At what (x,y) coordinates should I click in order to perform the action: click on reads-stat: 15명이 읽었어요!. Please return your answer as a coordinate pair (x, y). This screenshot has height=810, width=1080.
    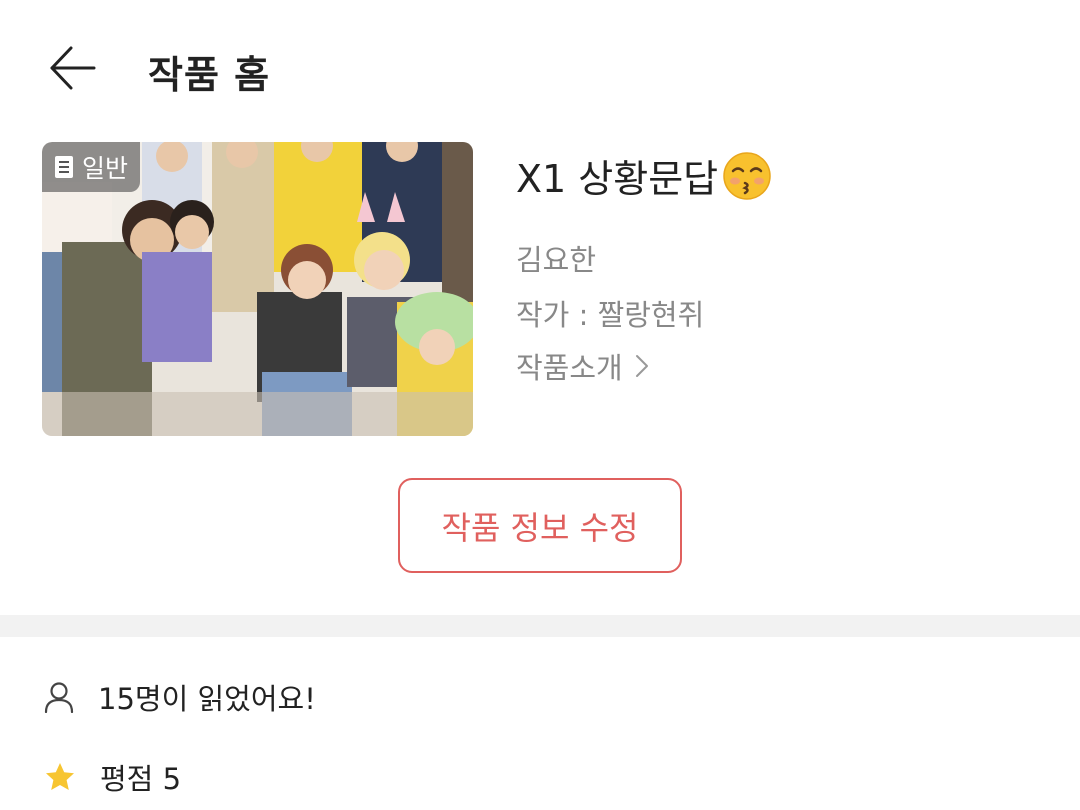
    Looking at the image, I should click on (180, 697).